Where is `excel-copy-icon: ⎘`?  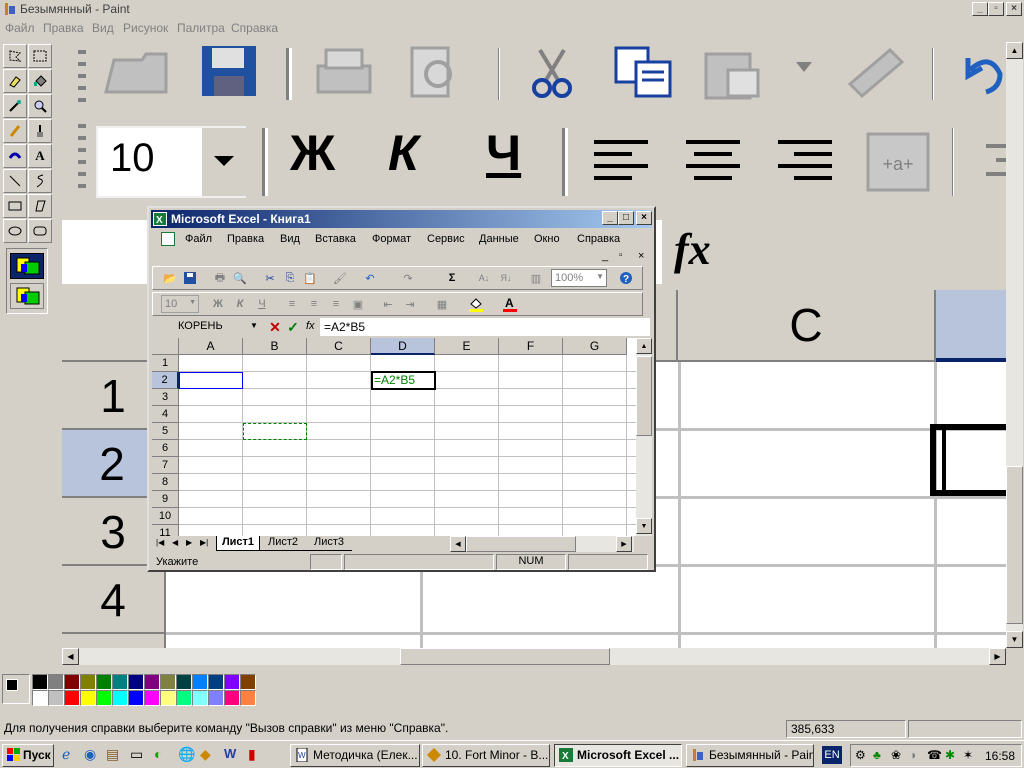
excel-copy-icon: ⎘ is located at coordinates (290, 278).